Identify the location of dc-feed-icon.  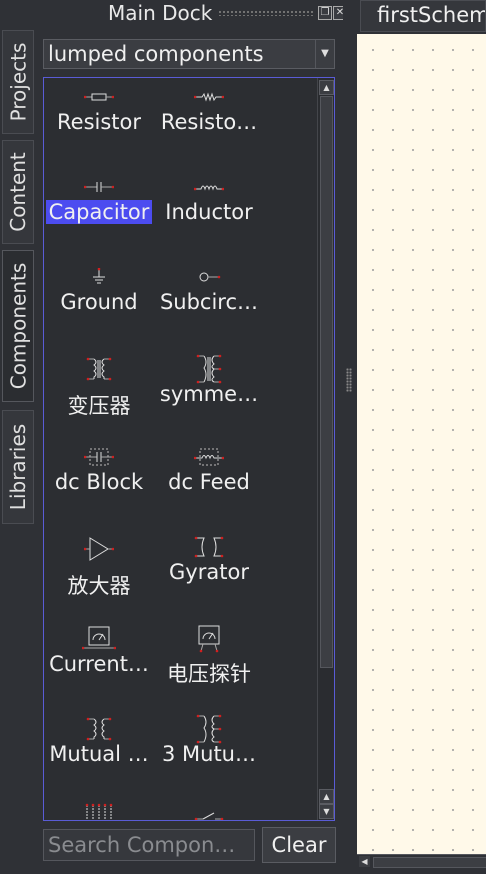
(209, 457).